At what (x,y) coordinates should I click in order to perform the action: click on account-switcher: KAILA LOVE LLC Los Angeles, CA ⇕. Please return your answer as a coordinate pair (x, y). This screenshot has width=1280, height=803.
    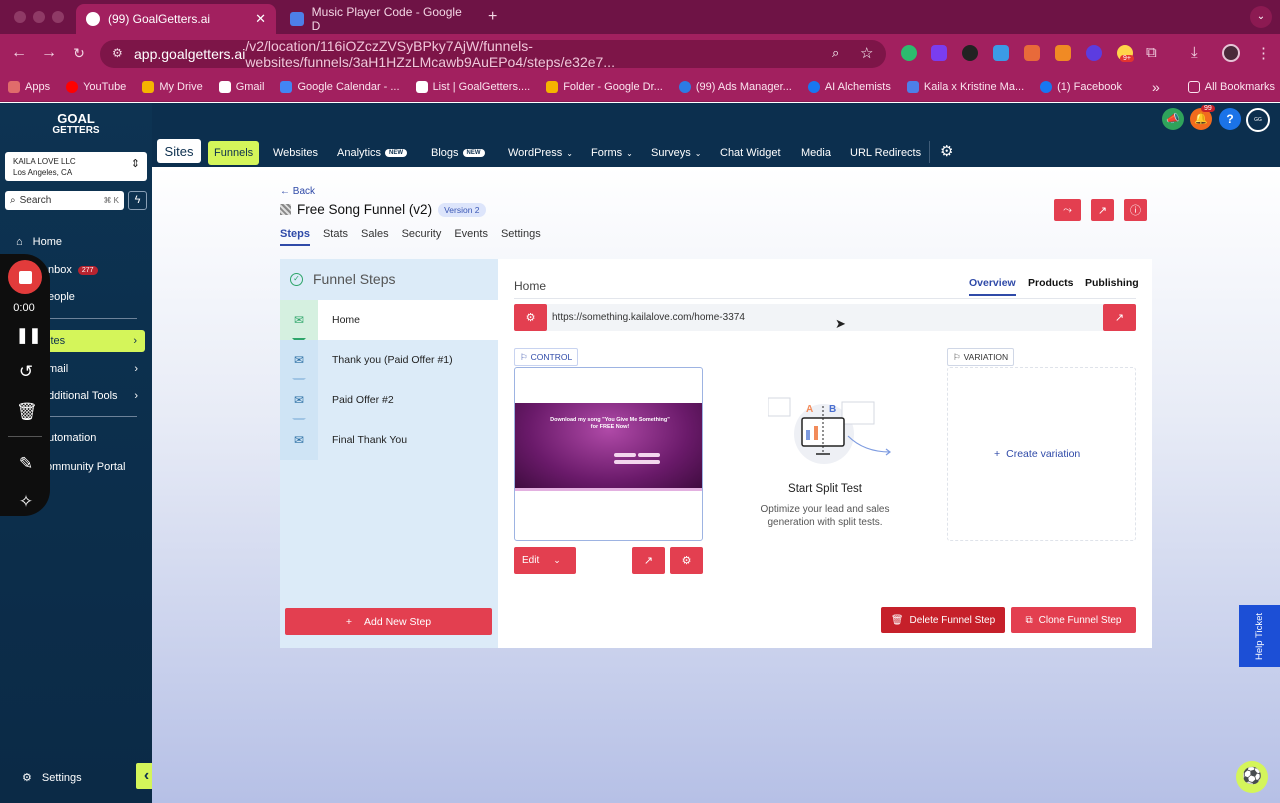
    Looking at the image, I should click on (76, 166).